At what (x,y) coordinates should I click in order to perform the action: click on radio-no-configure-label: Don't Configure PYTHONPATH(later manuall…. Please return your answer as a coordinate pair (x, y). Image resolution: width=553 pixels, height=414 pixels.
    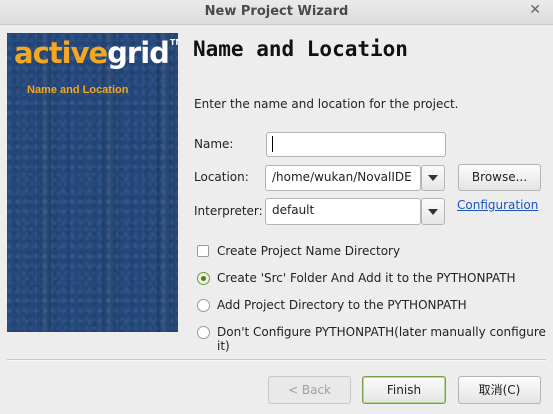
    Looking at the image, I should click on (381, 339).